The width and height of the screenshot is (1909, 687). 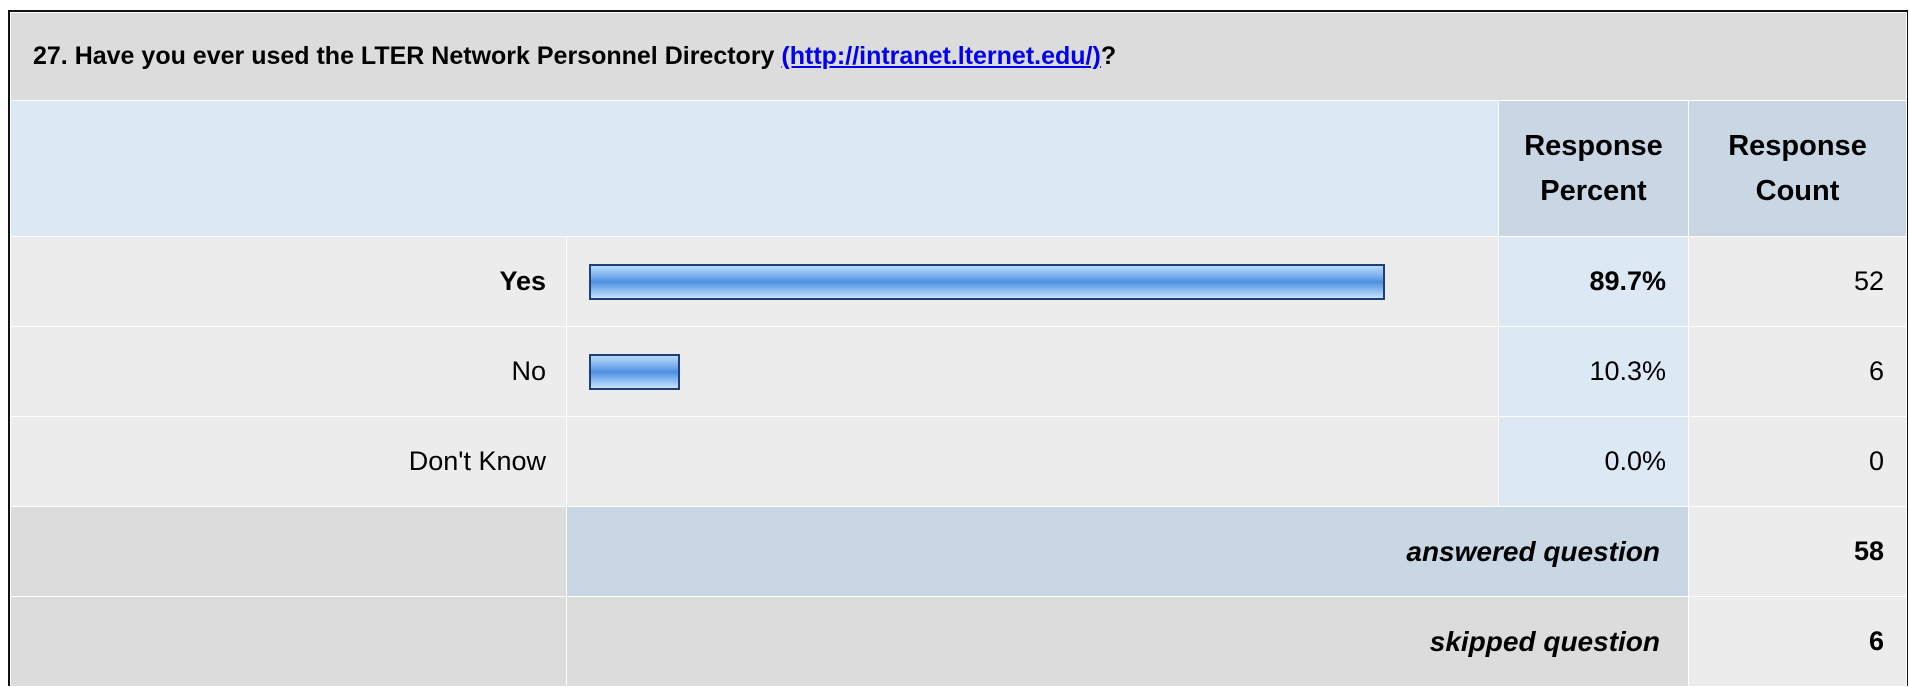 What do you see at coordinates (1127, 641) in the screenshot?
I see `skipped-question-label: skipped question` at bounding box center [1127, 641].